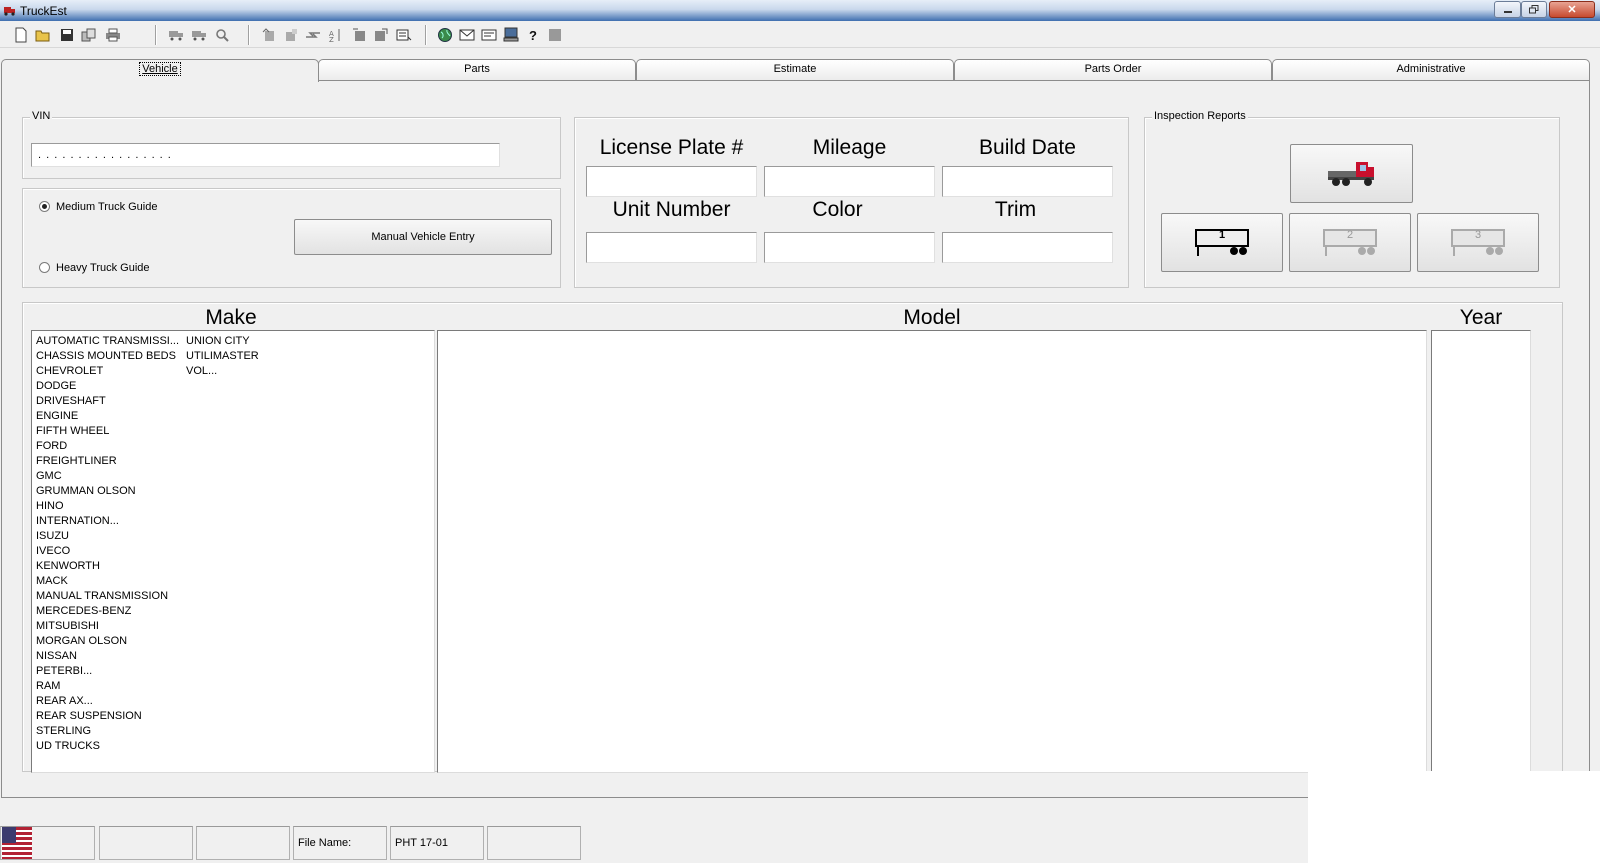 The height and width of the screenshot is (863, 1600). I want to click on make-list-item: CHASSIS MOUNTED BEDS, so click(106, 356).